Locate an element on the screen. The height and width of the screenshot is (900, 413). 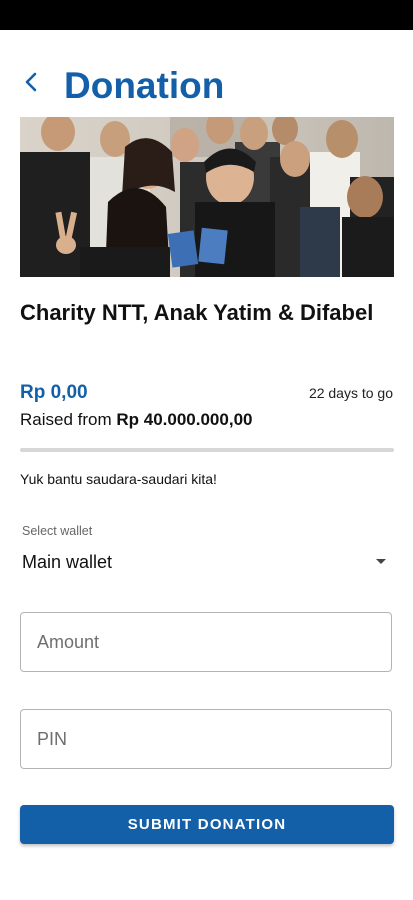
raised-amount: Rp 0,00 is located at coordinates (54, 392).